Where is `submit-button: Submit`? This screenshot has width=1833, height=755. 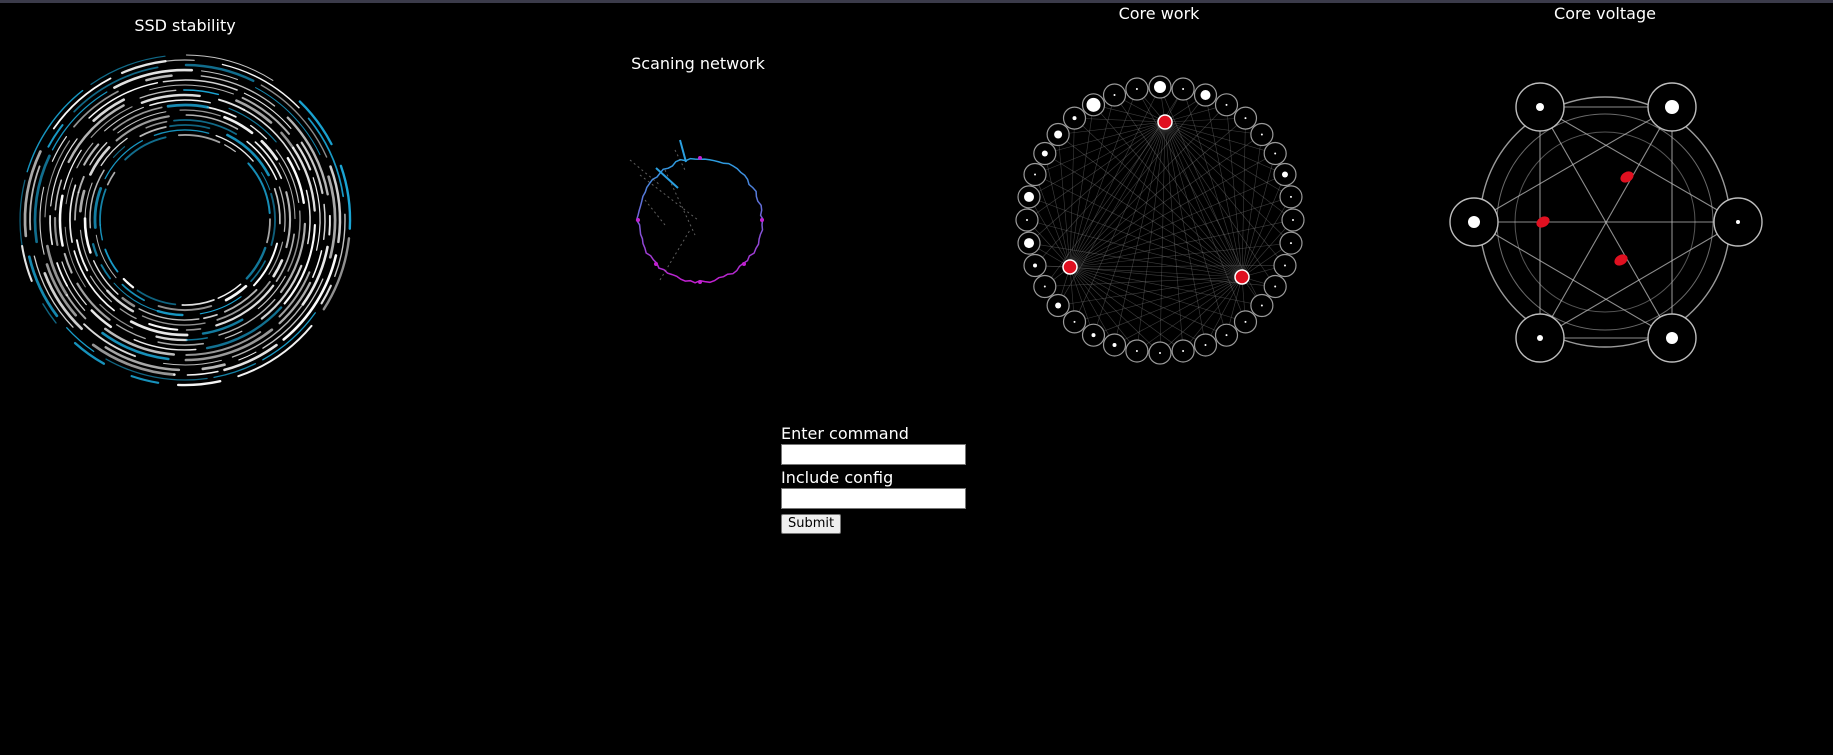 submit-button: Submit is located at coordinates (811, 523).